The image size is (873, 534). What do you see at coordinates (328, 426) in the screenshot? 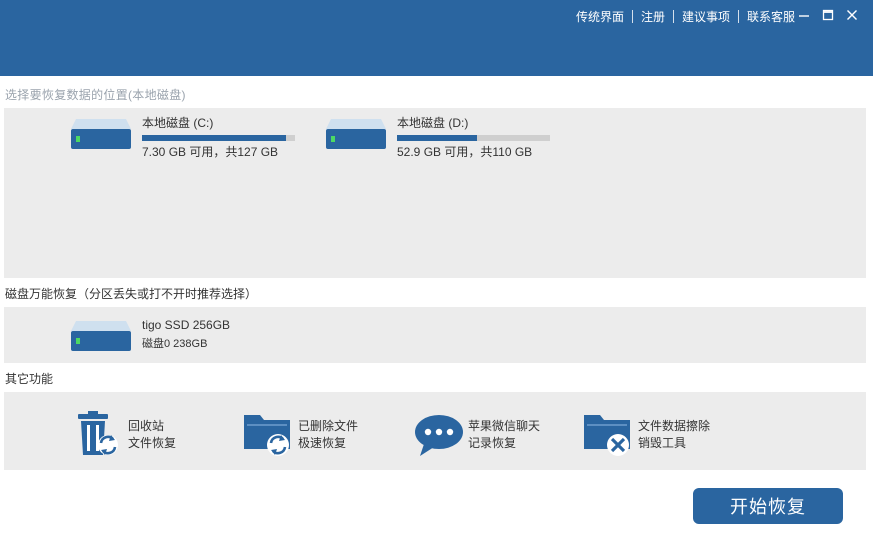
I see `feature-title: 已删除文件` at bounding box center [328, 426].